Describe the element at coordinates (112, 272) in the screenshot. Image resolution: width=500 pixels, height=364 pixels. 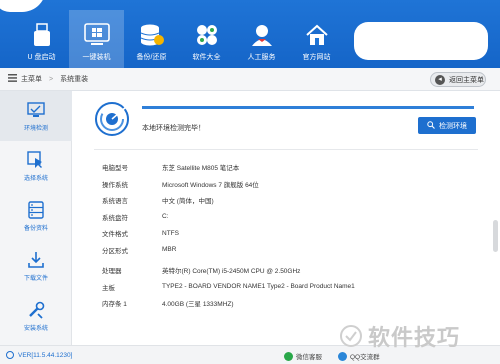
I see `info-key: 处理器` at that location.